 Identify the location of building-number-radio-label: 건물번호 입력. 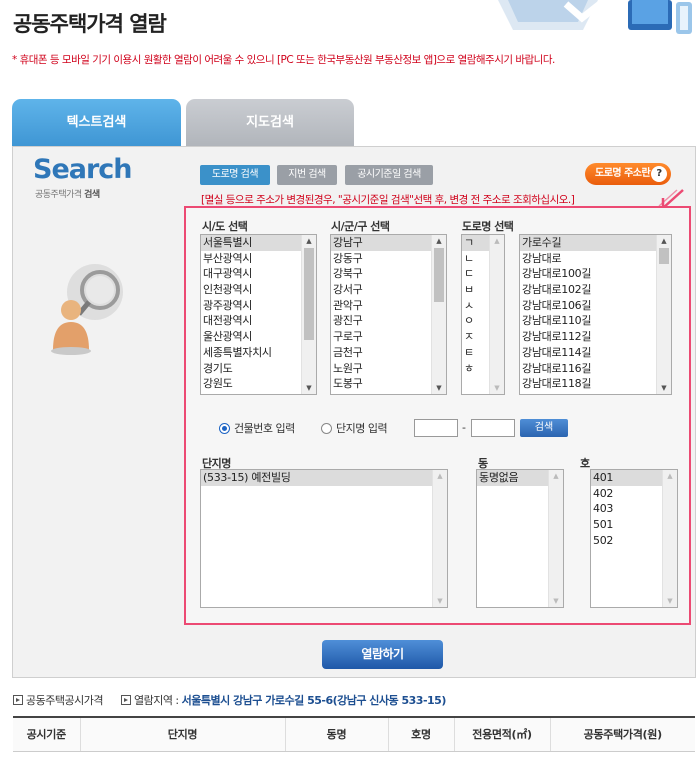
(264, 428).